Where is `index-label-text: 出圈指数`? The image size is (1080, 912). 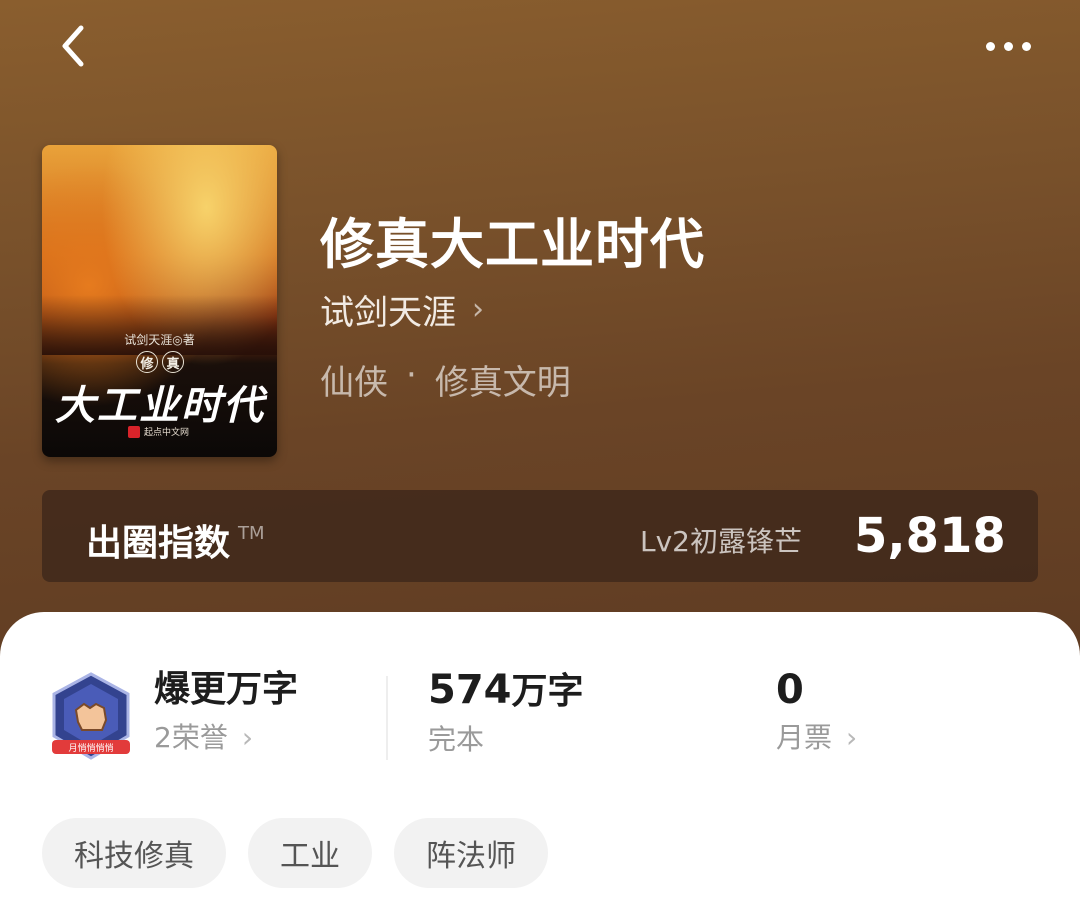 index-label-text: 出圈指数 is located at coordinates (158, 543).